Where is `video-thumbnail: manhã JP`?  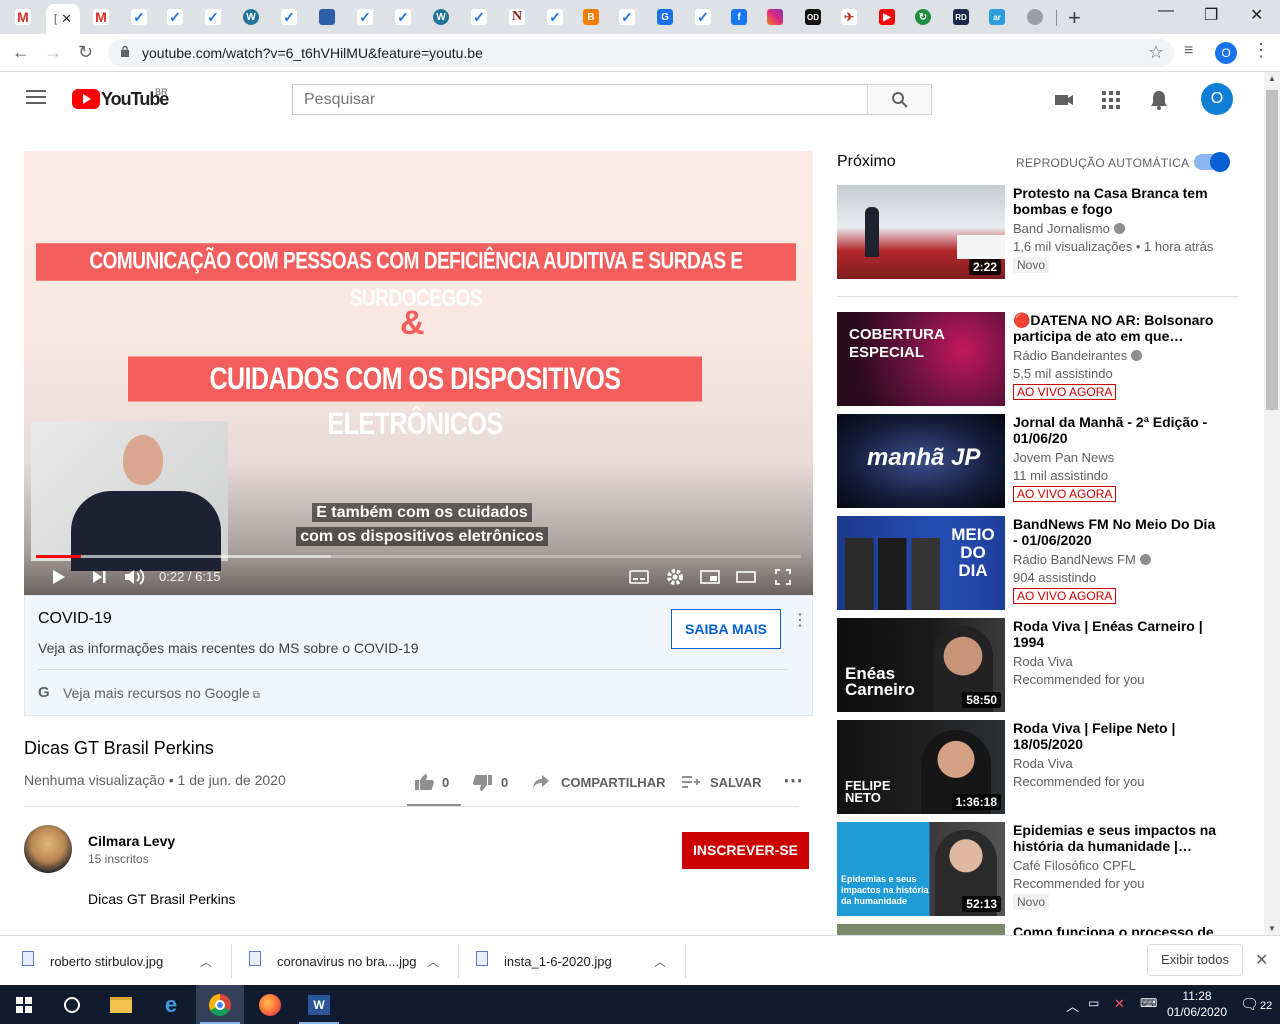 video-thumbnail: manhã JP is located at coordinates (921, 461).